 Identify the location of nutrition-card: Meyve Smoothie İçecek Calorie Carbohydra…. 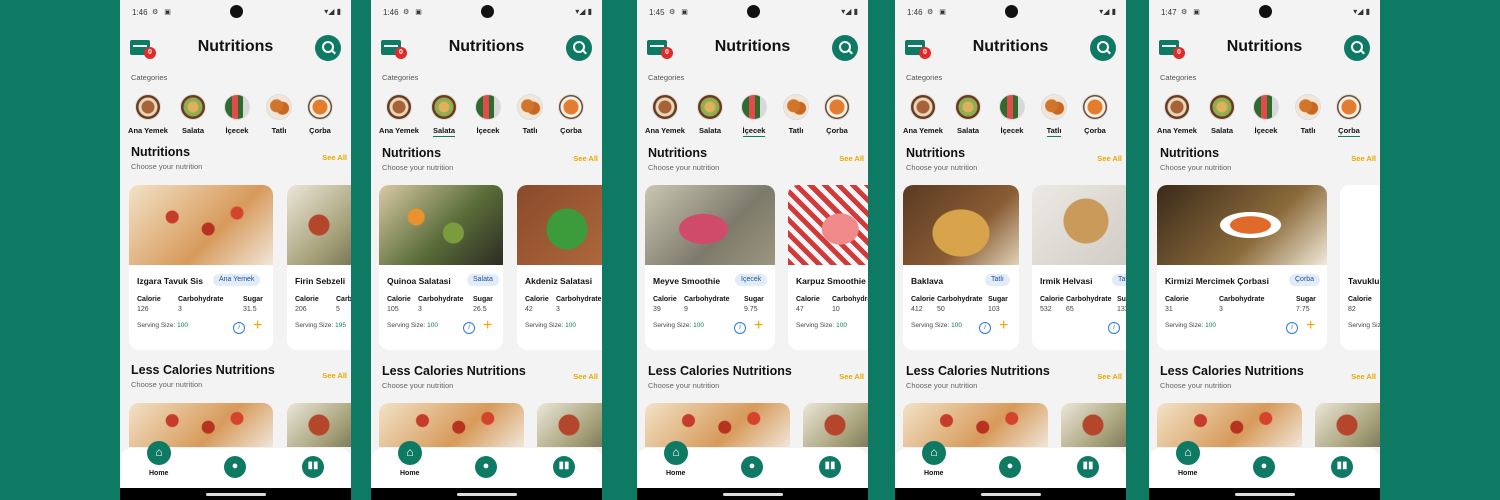
(710, 267).